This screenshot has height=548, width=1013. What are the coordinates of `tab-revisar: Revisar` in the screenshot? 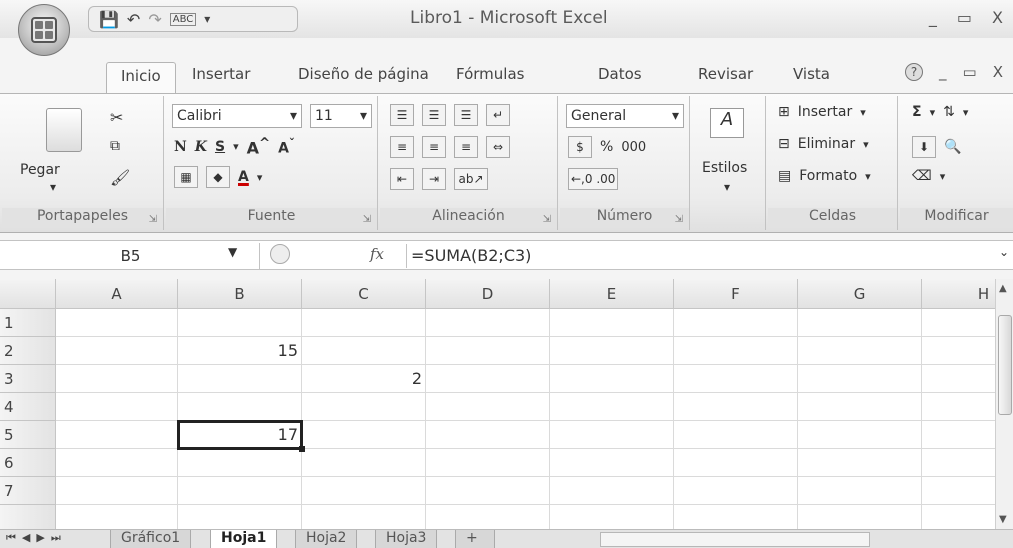 It's located at (725, 74).